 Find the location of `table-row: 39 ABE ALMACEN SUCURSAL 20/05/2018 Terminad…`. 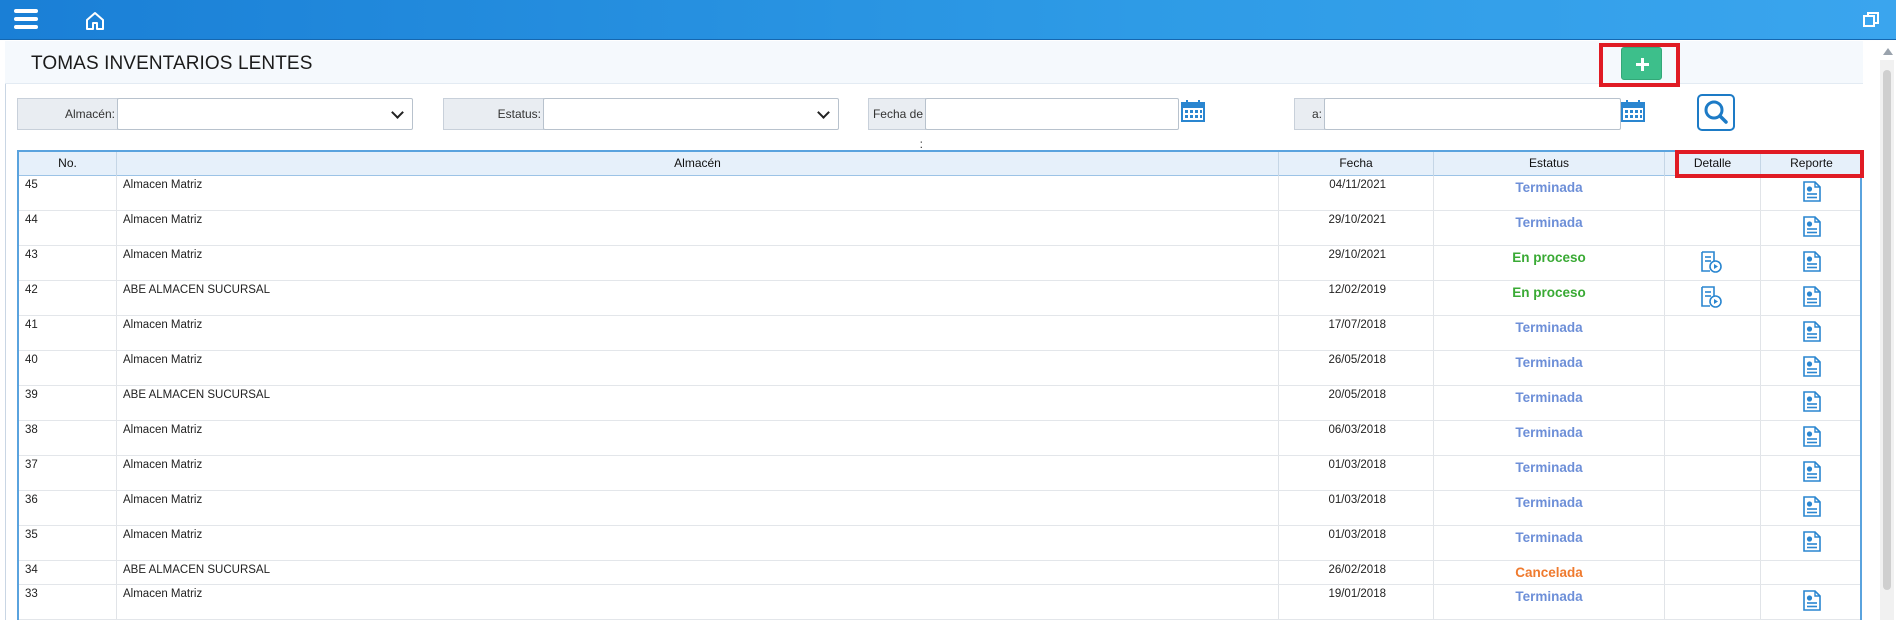

table-row: 39 ABE ALMACEN SUCURSAL 20/05/2018 Terminad… is located at coordinates (939, 403).